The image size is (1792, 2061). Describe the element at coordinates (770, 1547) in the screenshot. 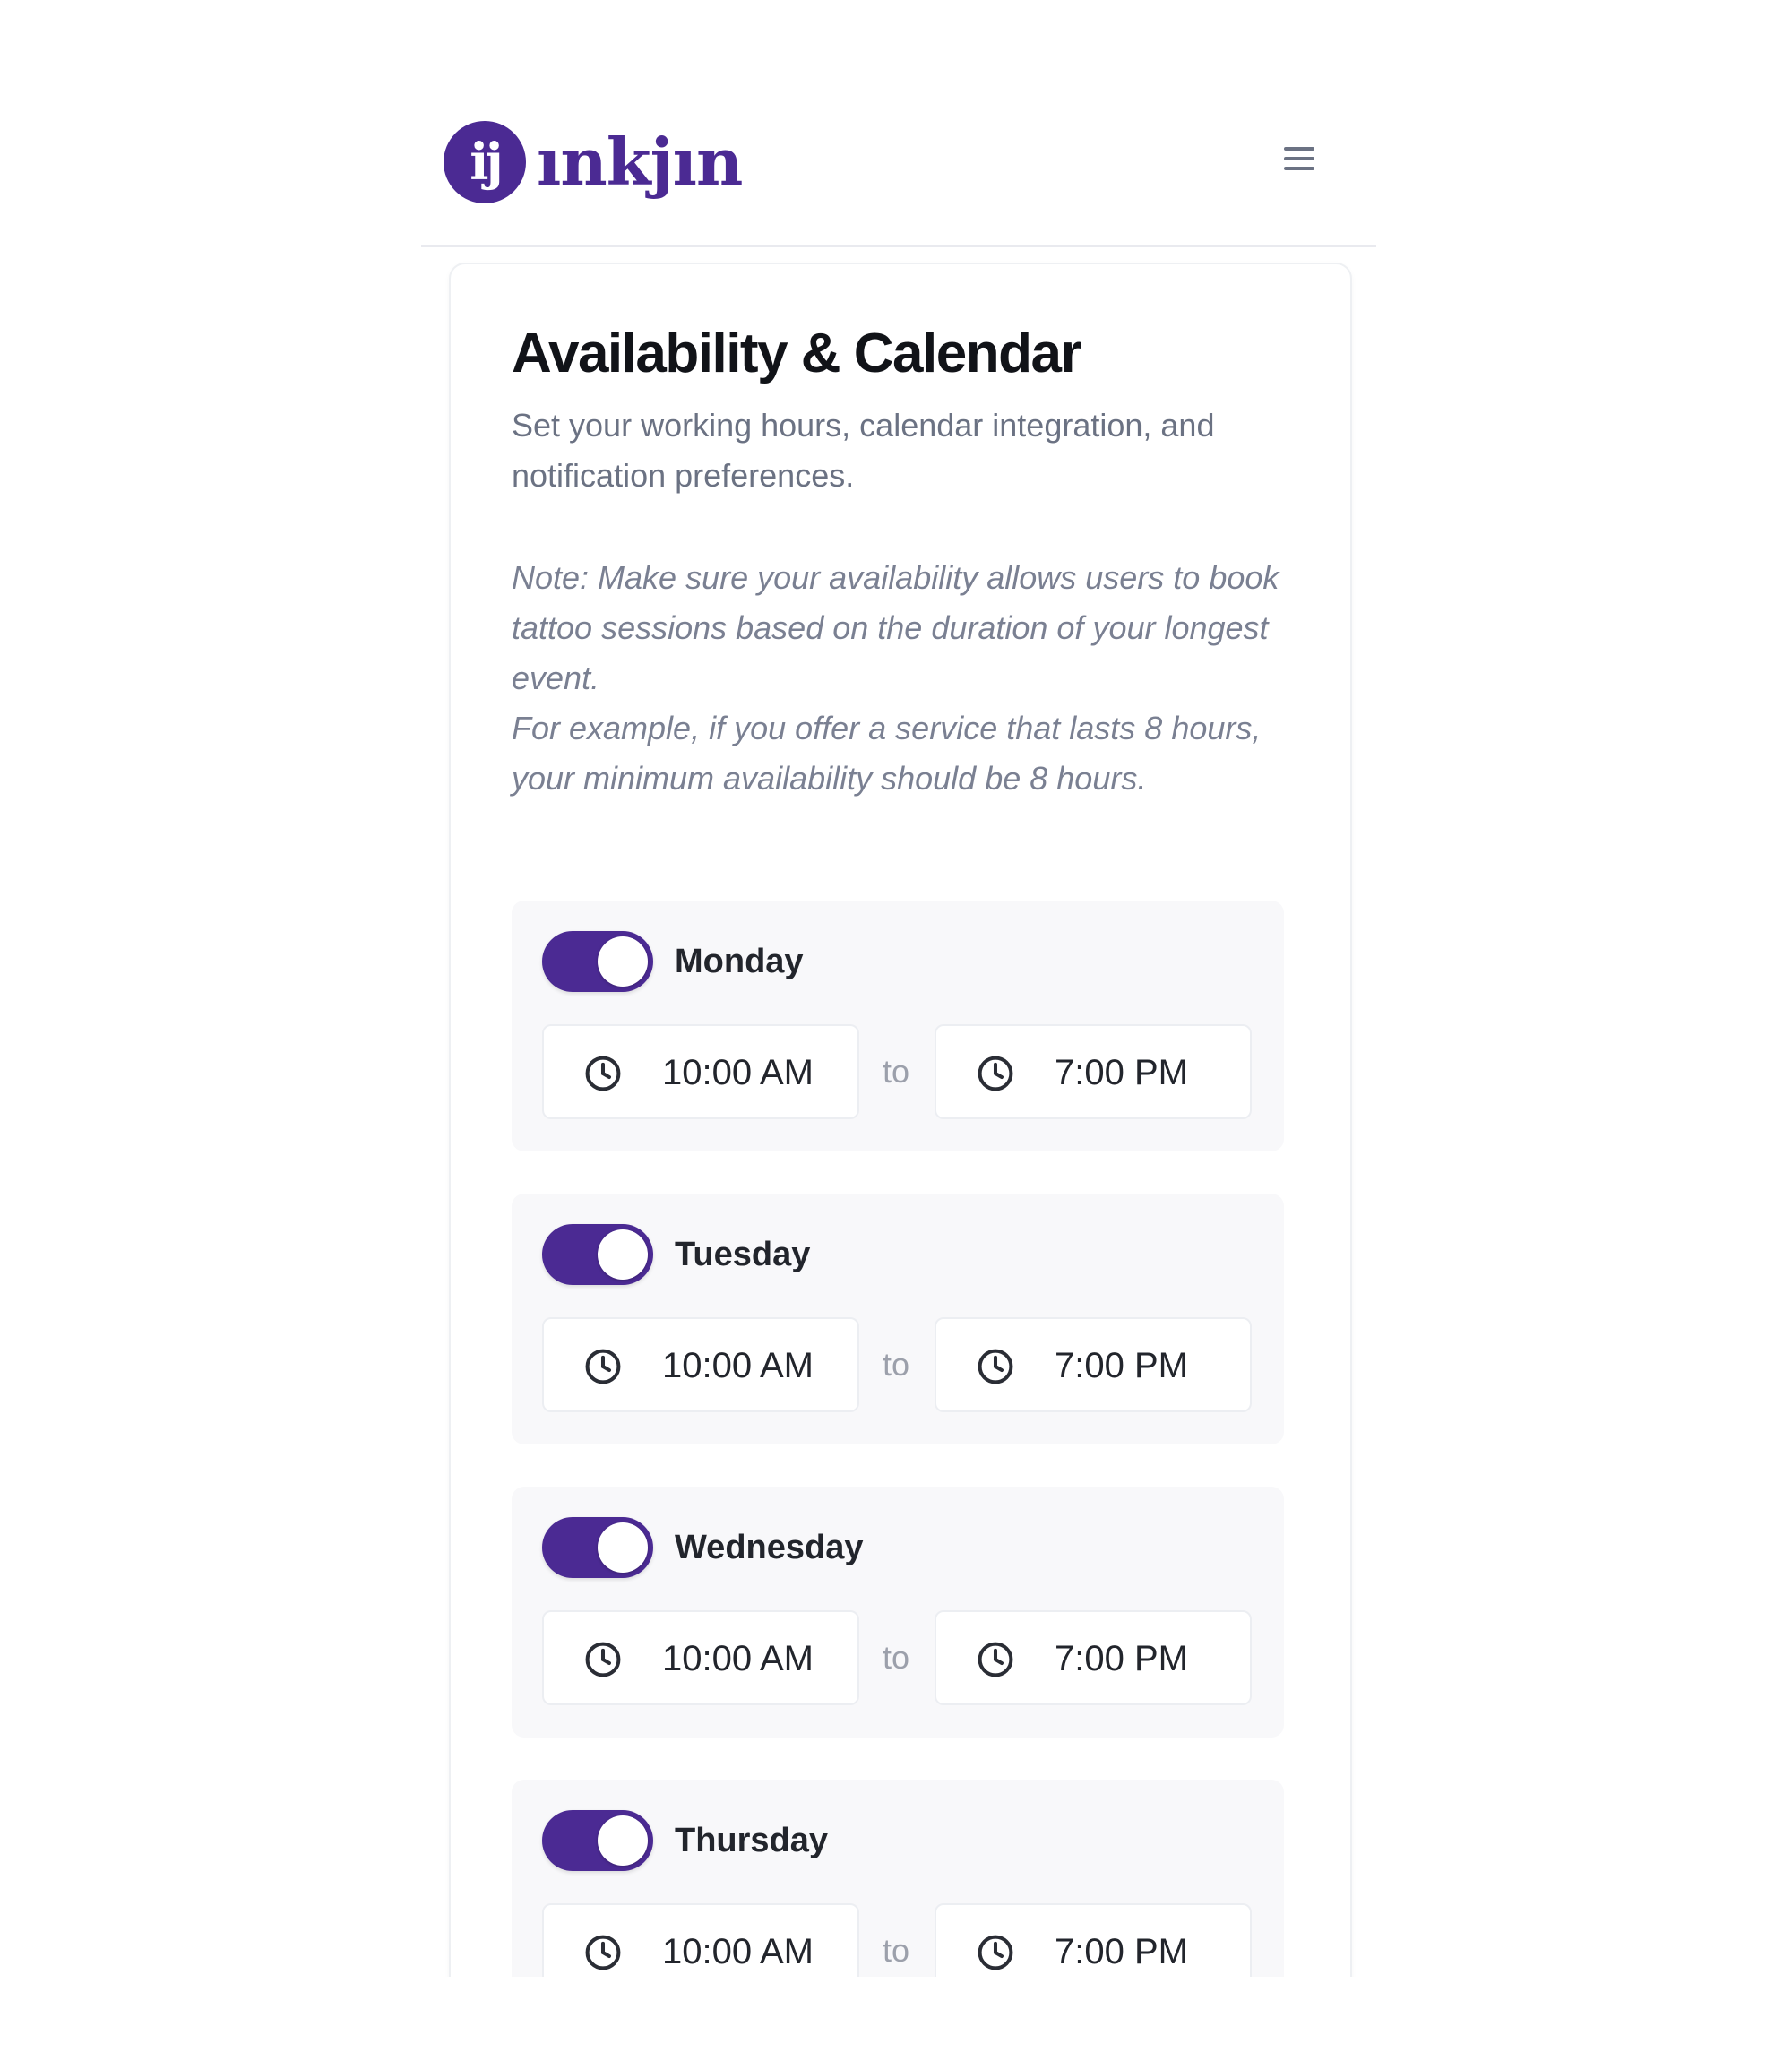

I see `day-label: Wednesday` at that location.